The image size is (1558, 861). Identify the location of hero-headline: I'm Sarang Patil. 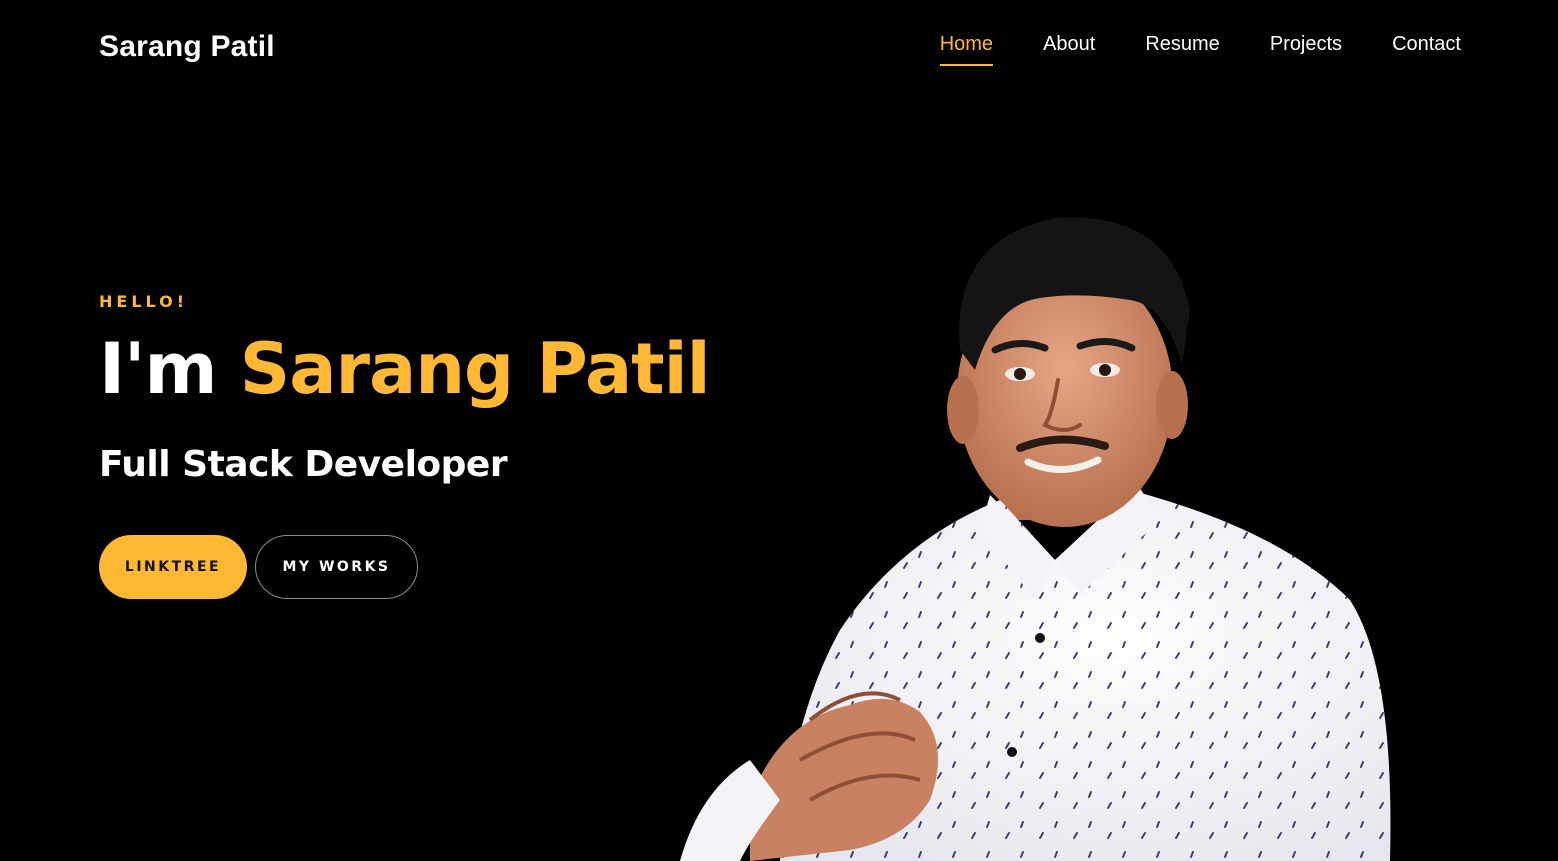
(405, 369).